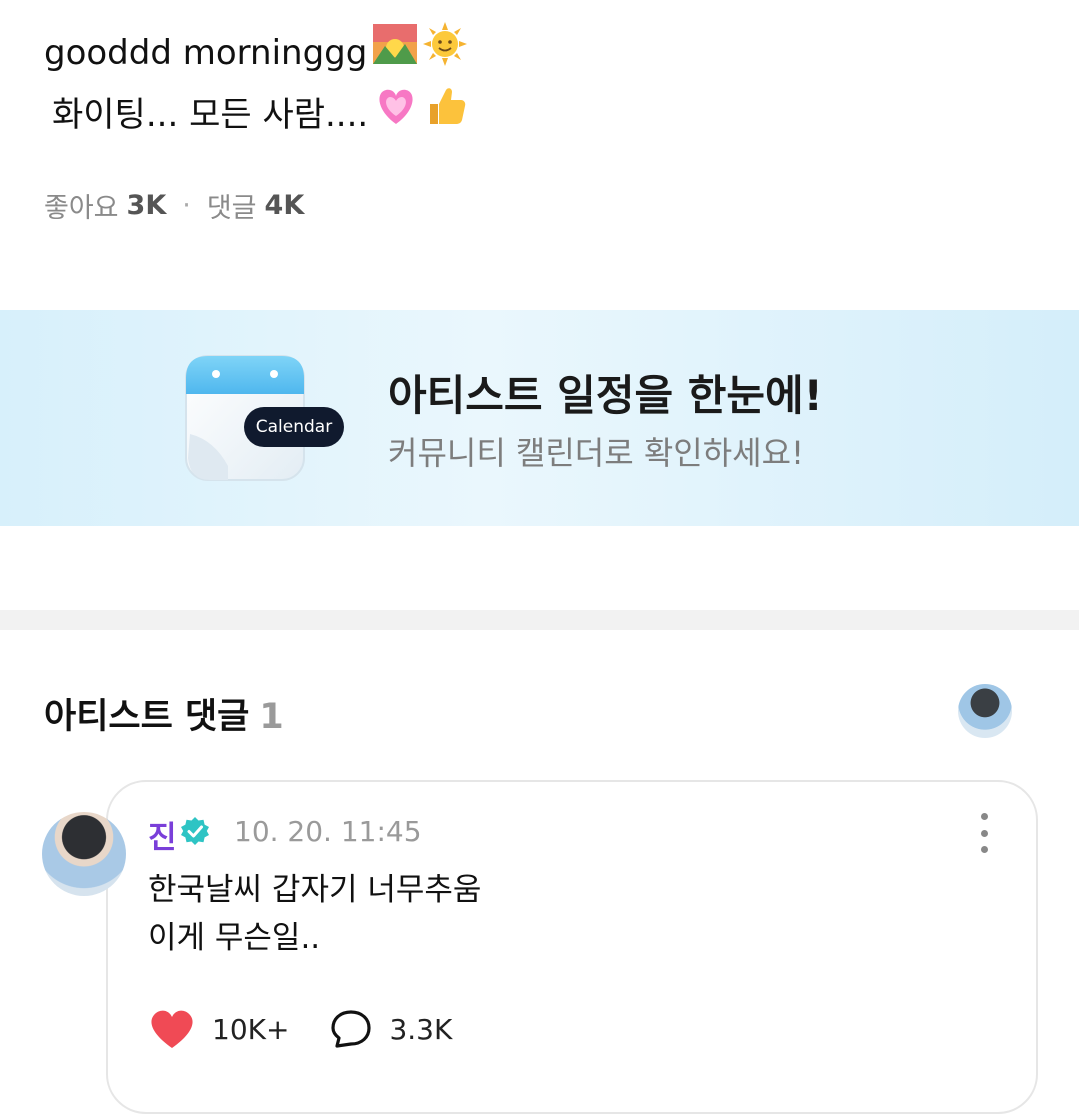  I want to click on section-divider, so click(539, 620).